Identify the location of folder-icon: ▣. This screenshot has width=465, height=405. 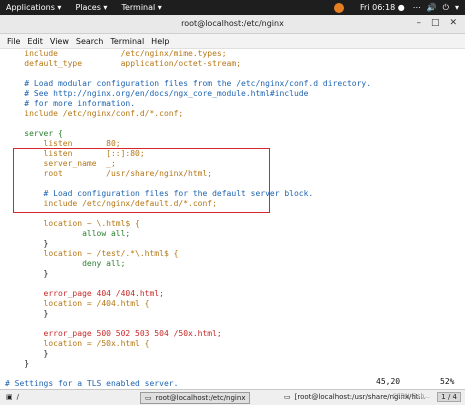
(9, 397).